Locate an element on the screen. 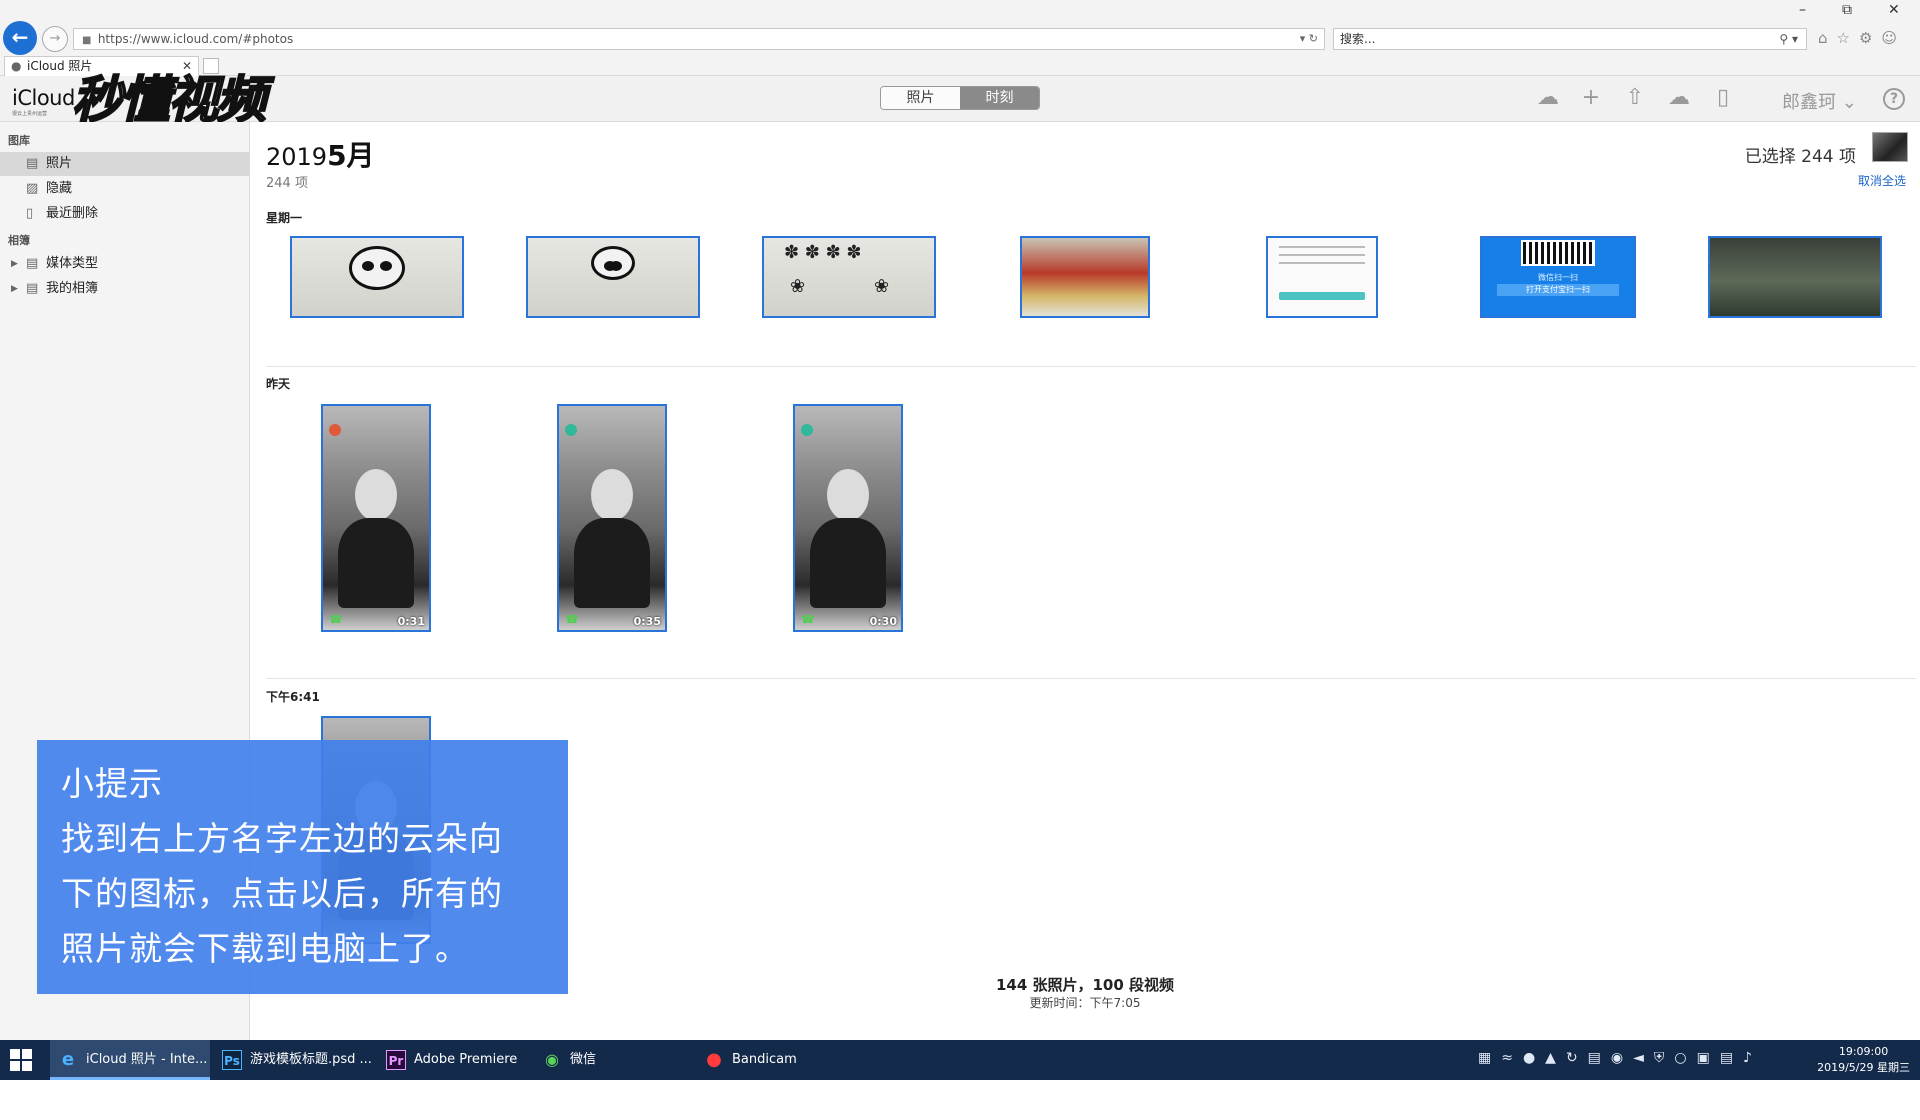 Image resolution: width=1920 pixels, height=1120 pixels. doc-button-image is located at coordinates (1322, 296).